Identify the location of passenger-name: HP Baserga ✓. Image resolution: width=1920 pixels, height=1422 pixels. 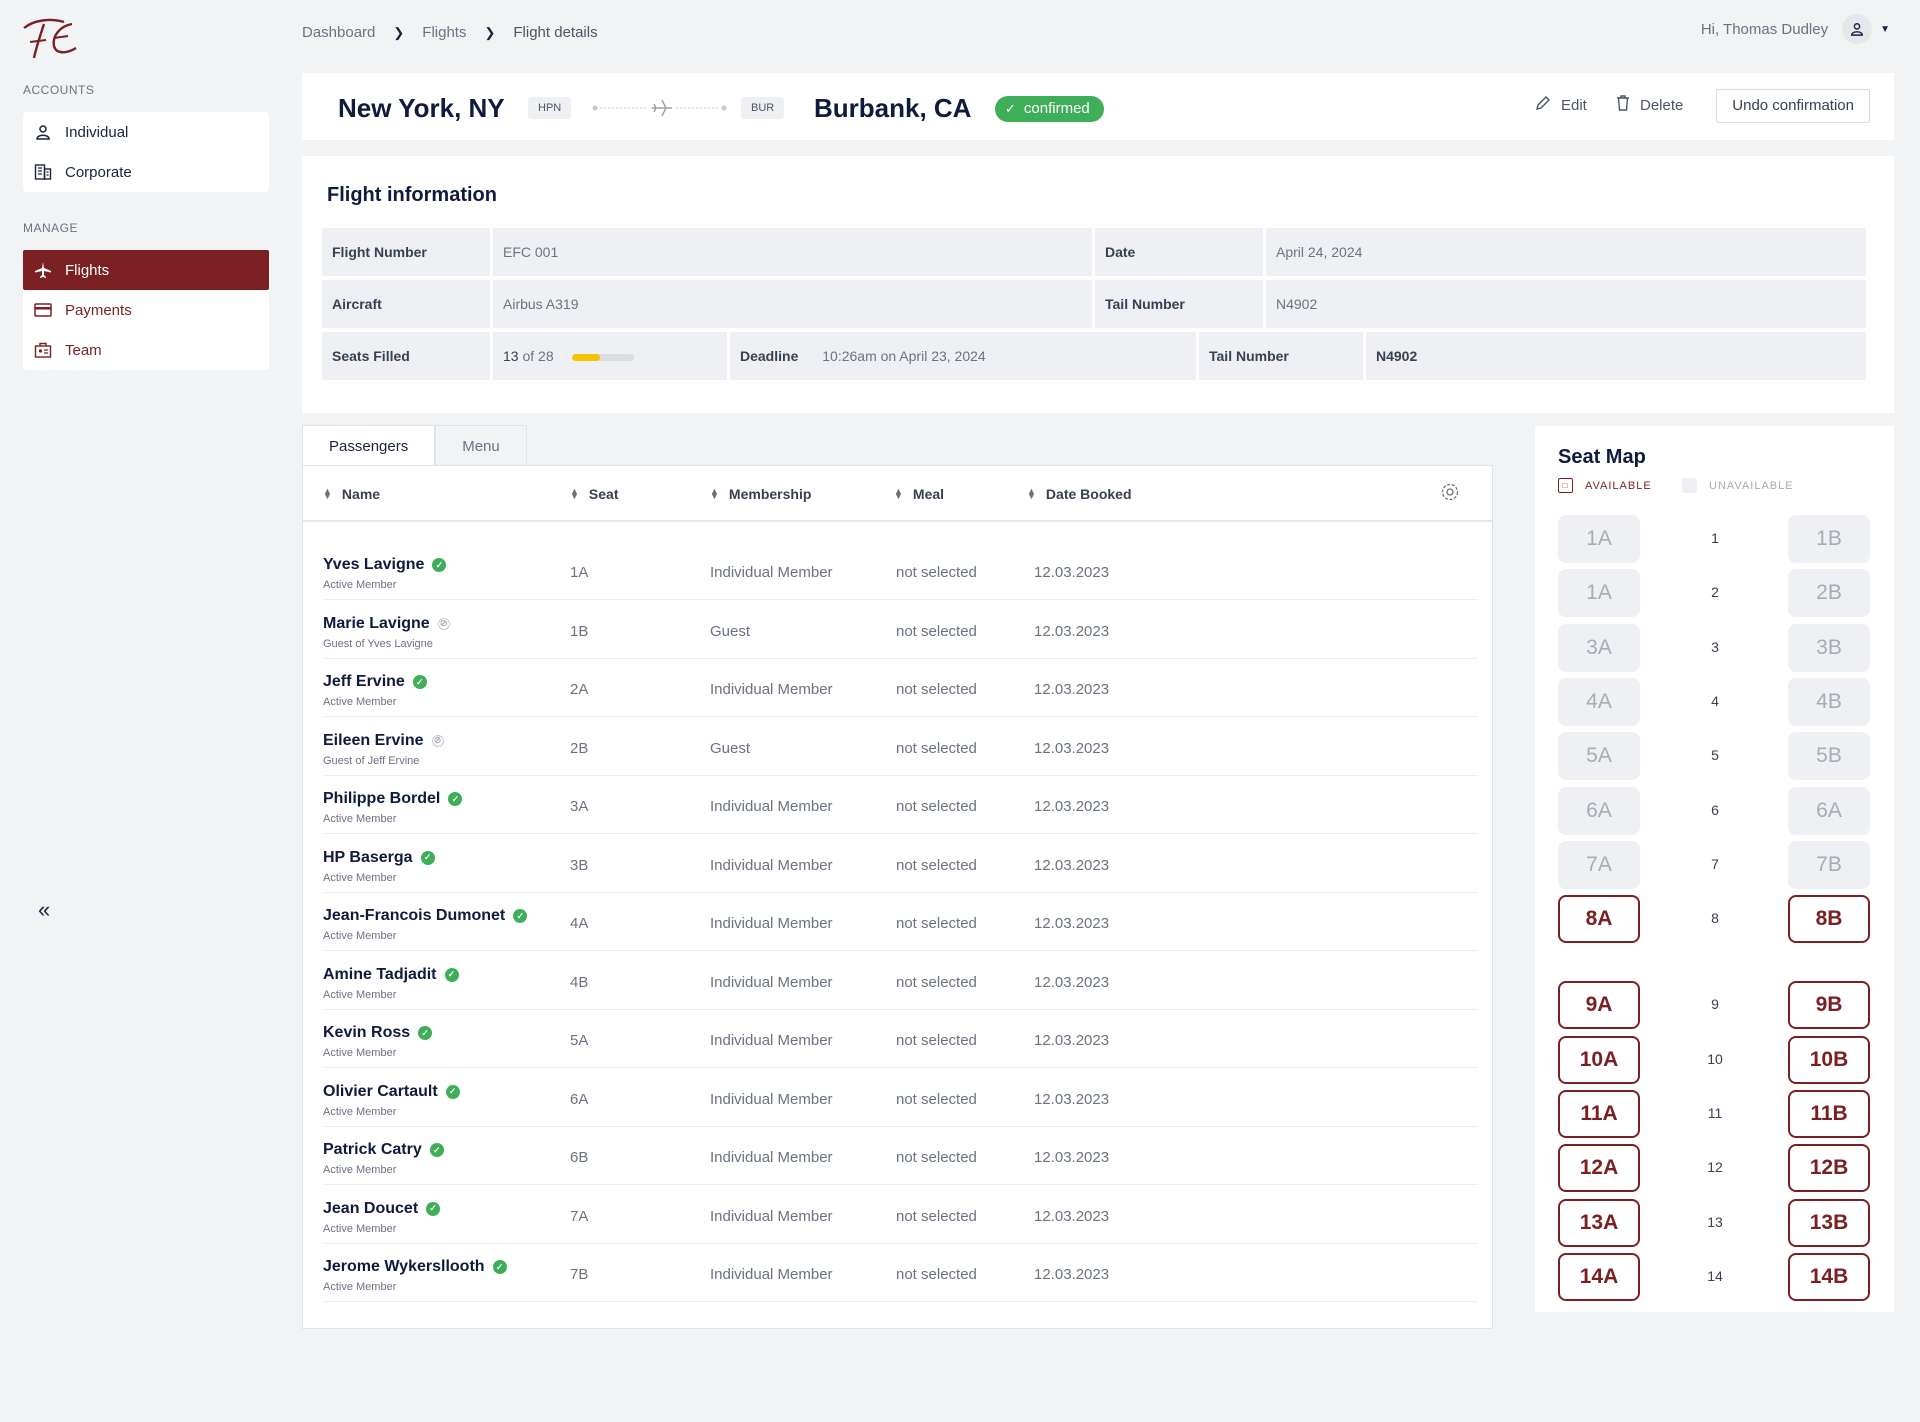
(379, 858).